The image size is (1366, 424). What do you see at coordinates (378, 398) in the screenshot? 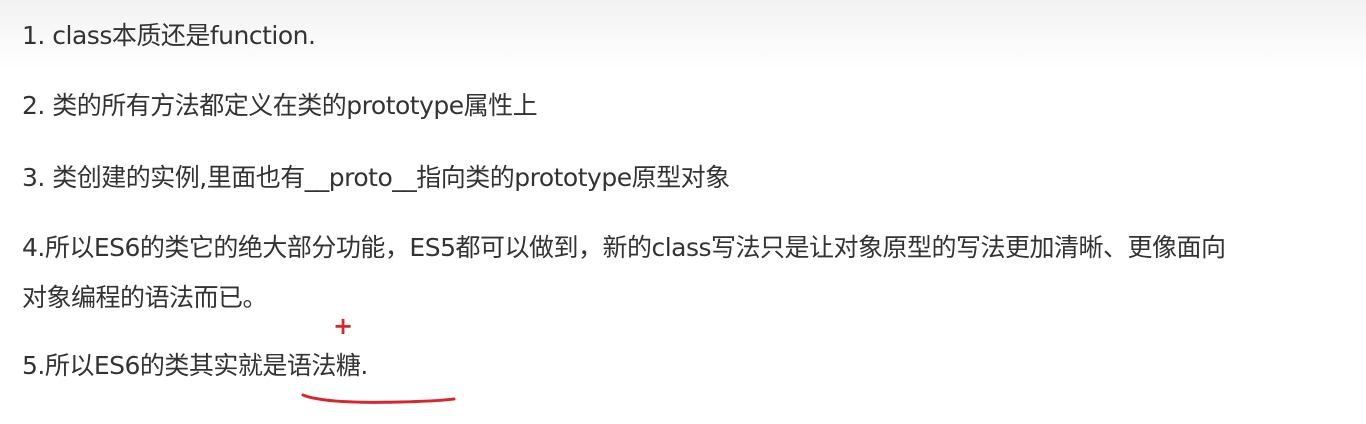
I see `annotation-underline` at bounding box center [378, 398].